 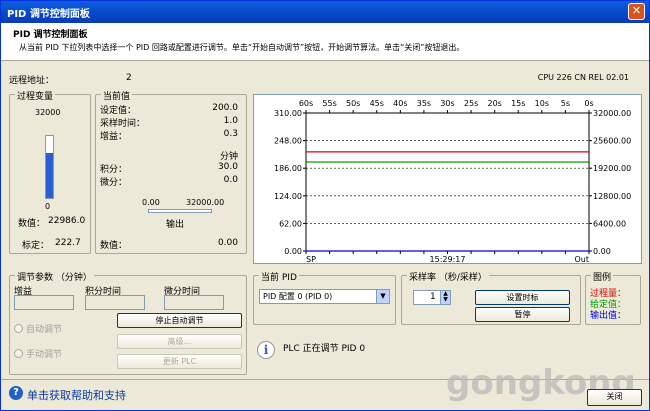 I want to click on time-tick-label: 5s, so click(x=565, y=103).